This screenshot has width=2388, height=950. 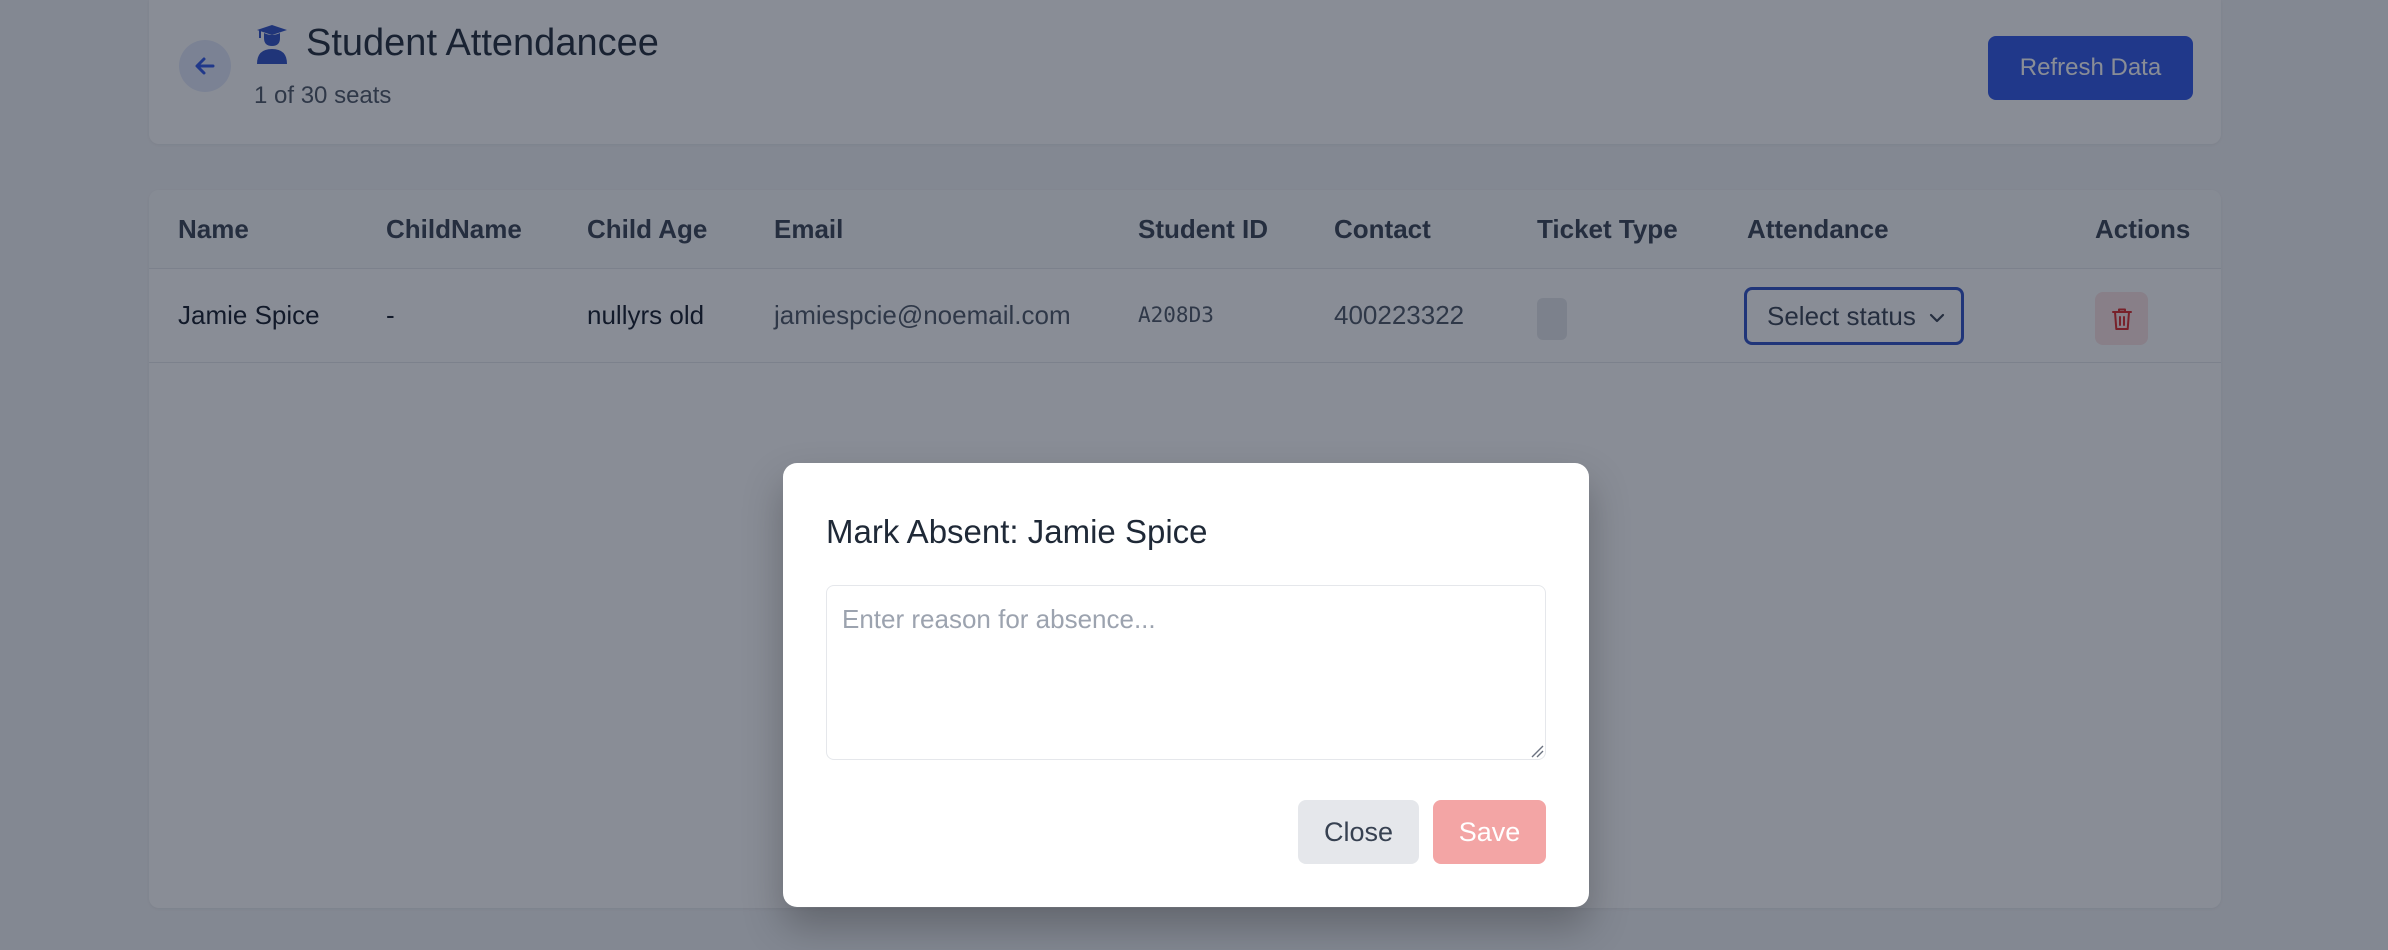 What do you see at coordinates (1017, 531) in the screenshot?
I see `dialog-title: Mark Absent: Jamie Spice` at bounding box center [1017, 531].